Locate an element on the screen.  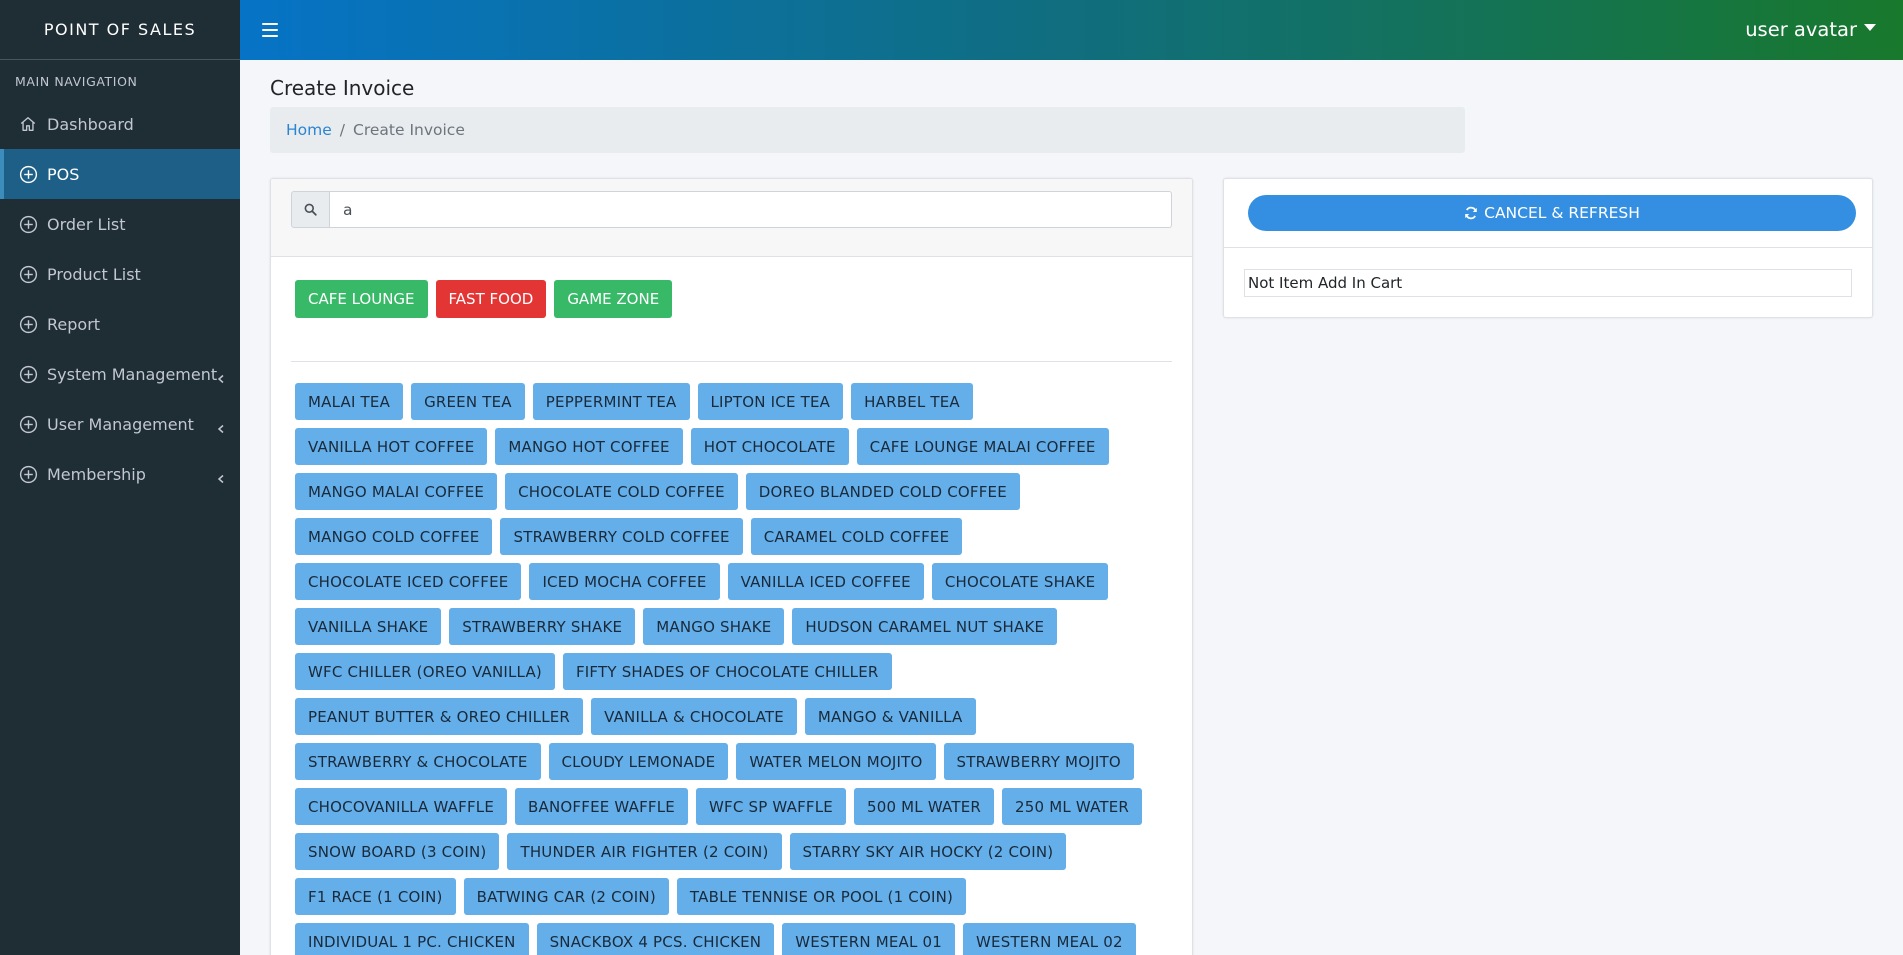
category-button-cafe-lounge: CAFE LOUNGE is located at coordinates (361, 299).